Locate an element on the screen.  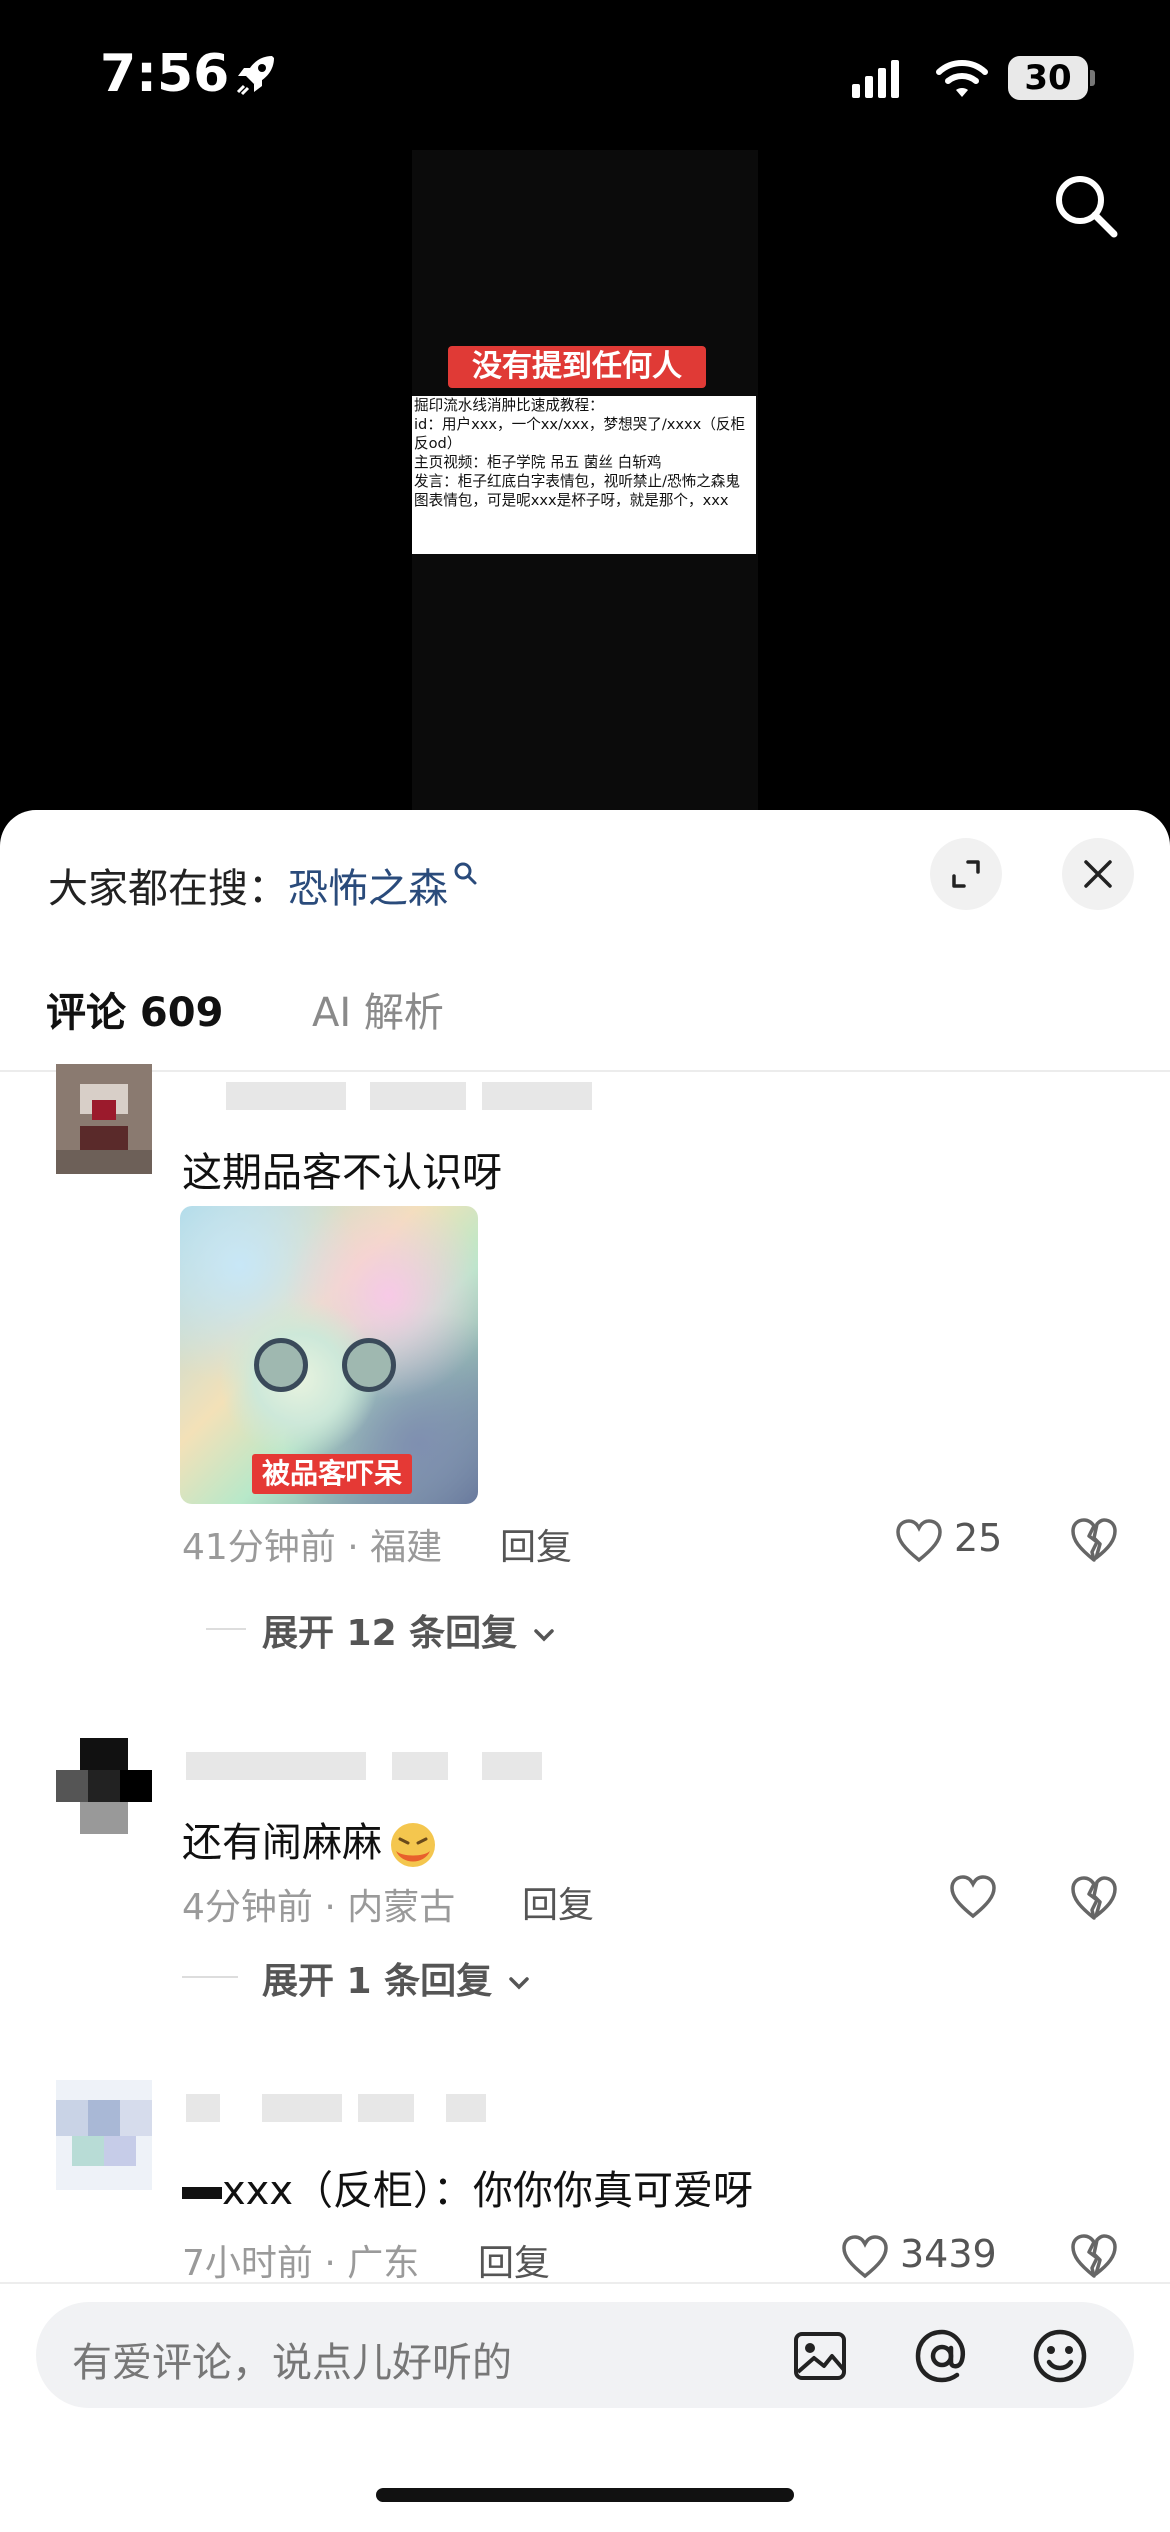
comment-text: 这期品客不认识呀 is located at coordinates (342, 1173).